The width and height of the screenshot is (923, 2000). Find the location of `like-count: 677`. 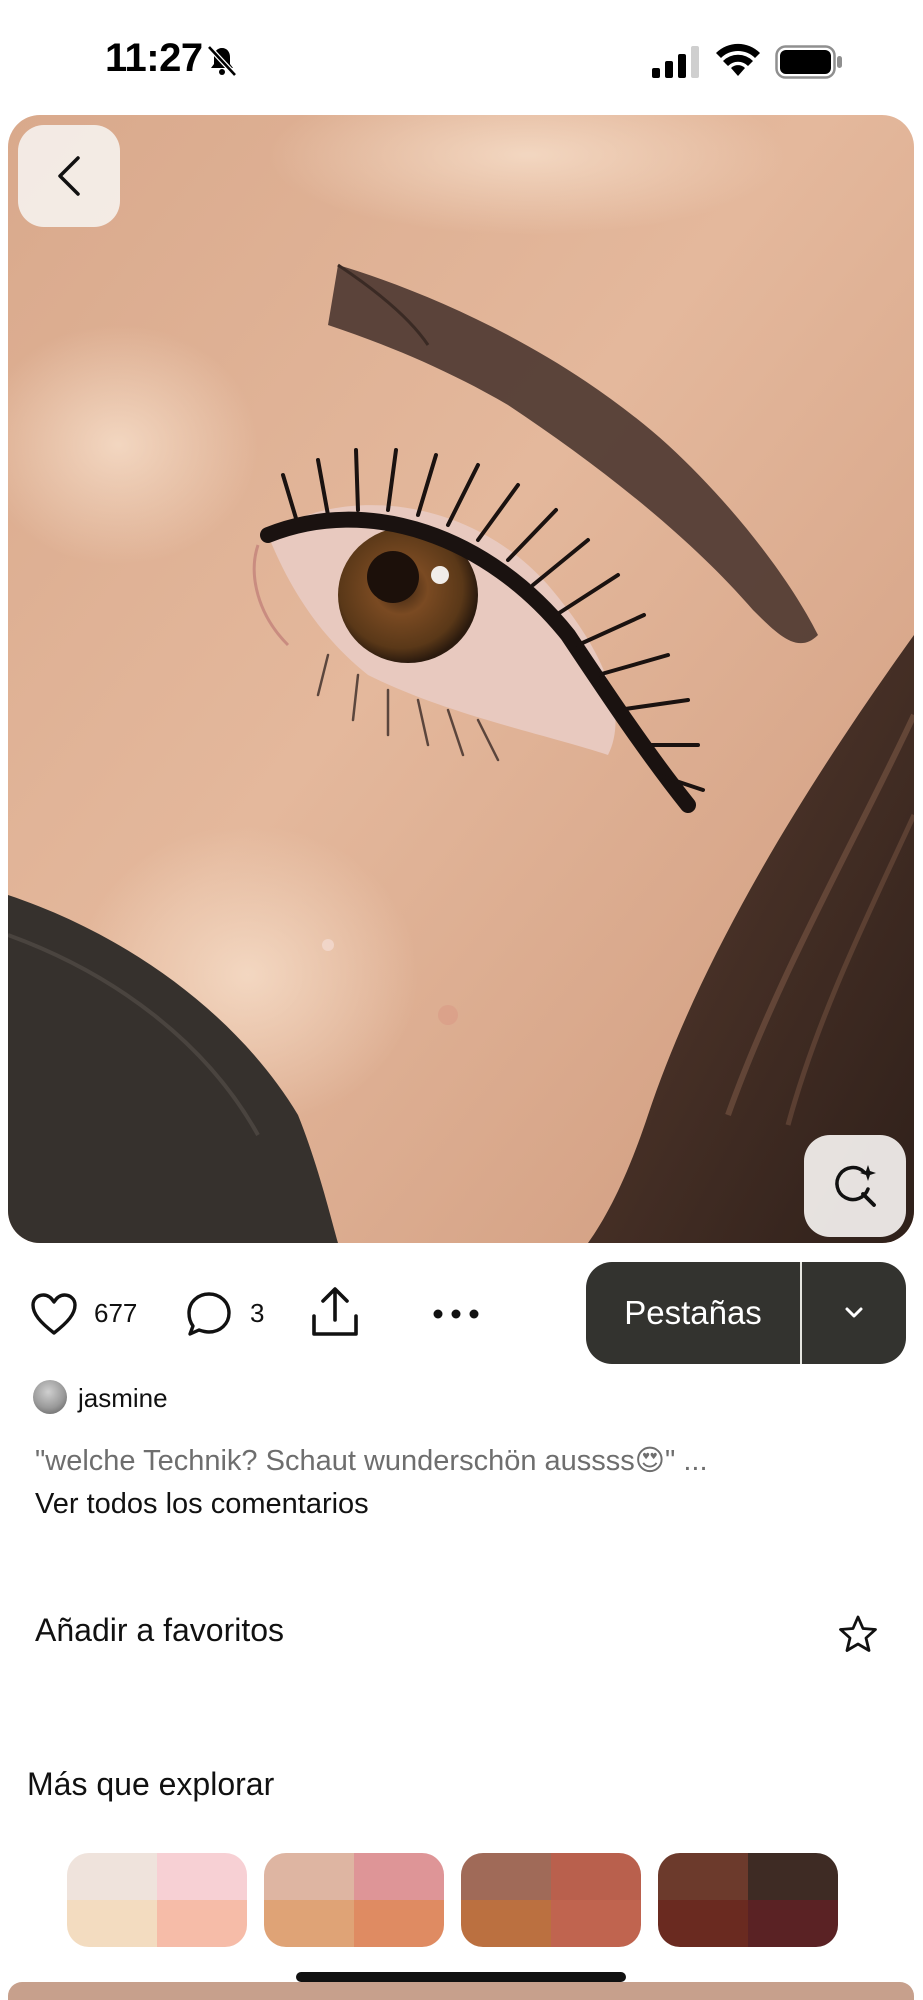

like-count: 677 is located at coordinates (116, 1313).